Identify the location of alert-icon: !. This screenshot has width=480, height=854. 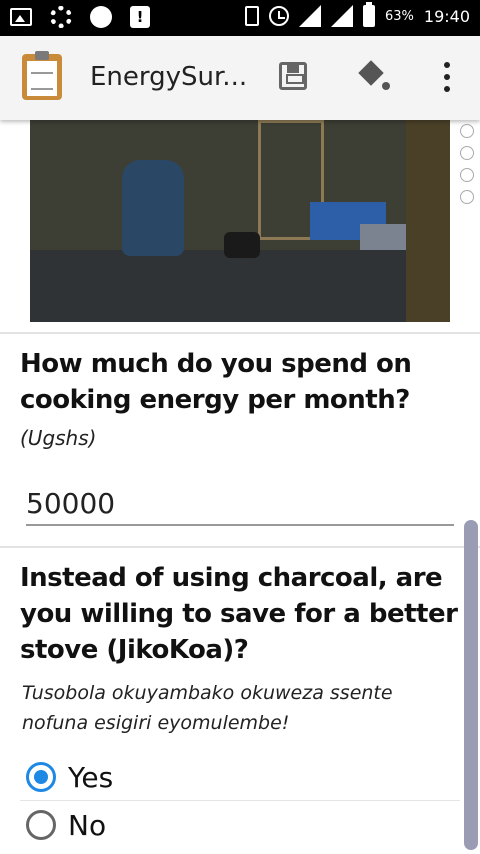
(140, 17).